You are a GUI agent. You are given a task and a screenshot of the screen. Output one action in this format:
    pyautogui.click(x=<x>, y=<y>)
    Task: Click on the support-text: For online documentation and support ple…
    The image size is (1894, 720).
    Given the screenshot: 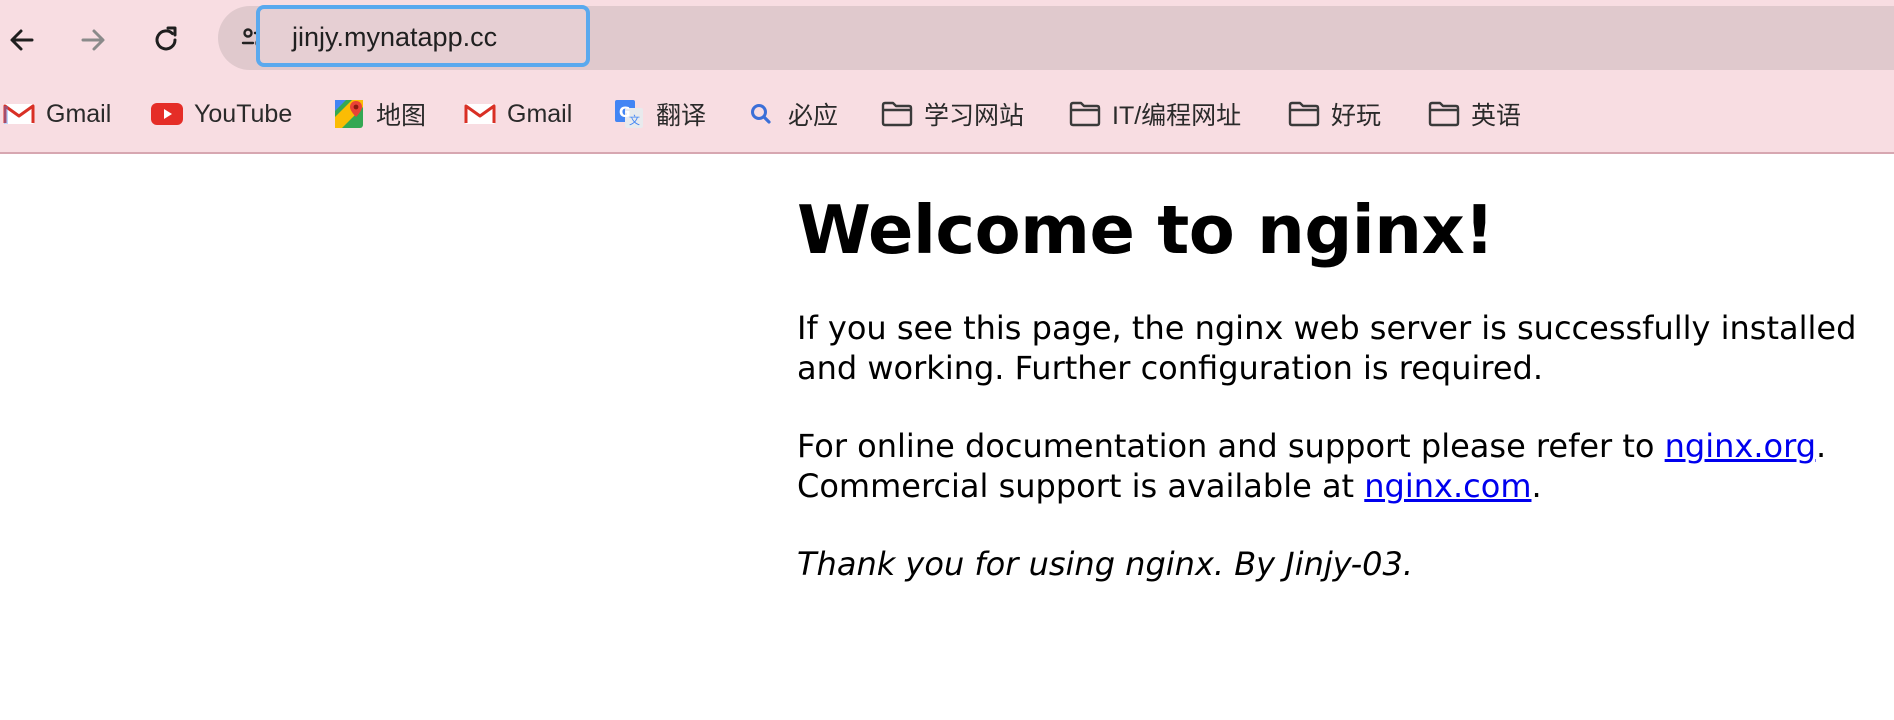 What is the action you would take?
    pyautogui.click(x=1231, y=446)
    